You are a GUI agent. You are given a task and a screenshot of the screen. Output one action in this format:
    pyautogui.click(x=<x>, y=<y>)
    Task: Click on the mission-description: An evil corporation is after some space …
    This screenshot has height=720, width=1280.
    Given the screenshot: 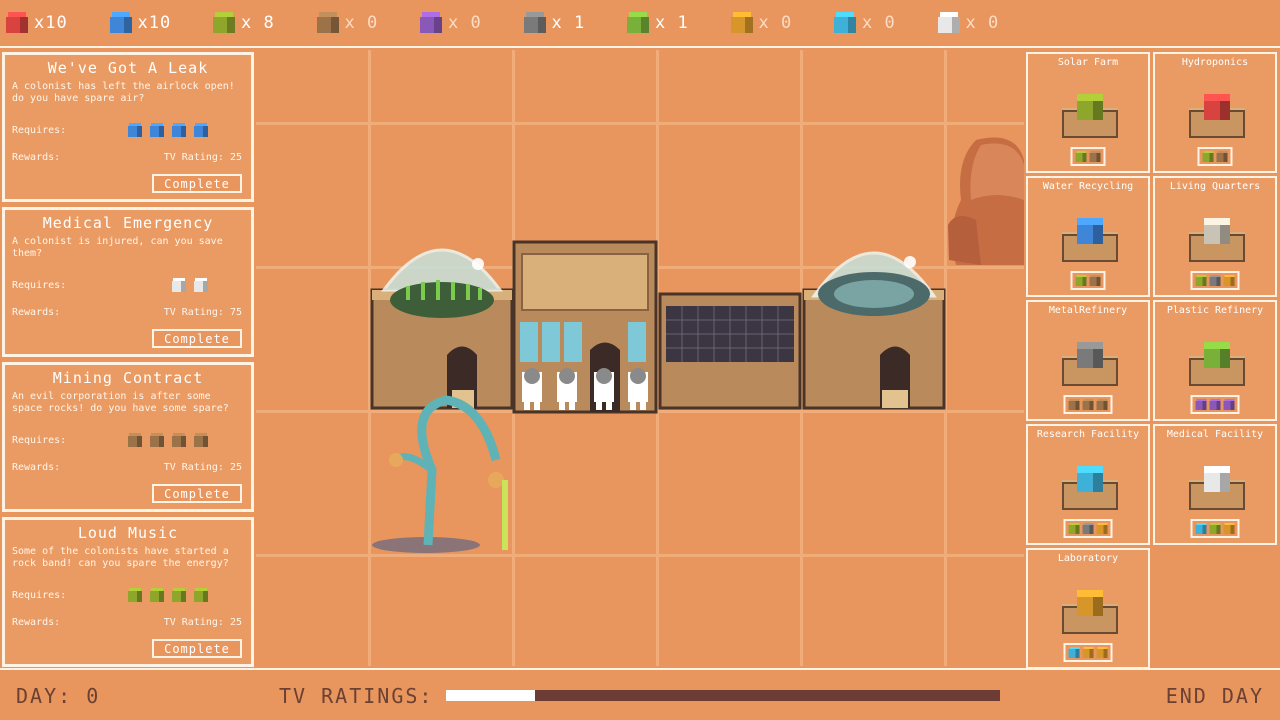 What is the action you would take?
    pyautogui.click(x=120, y=402)
    